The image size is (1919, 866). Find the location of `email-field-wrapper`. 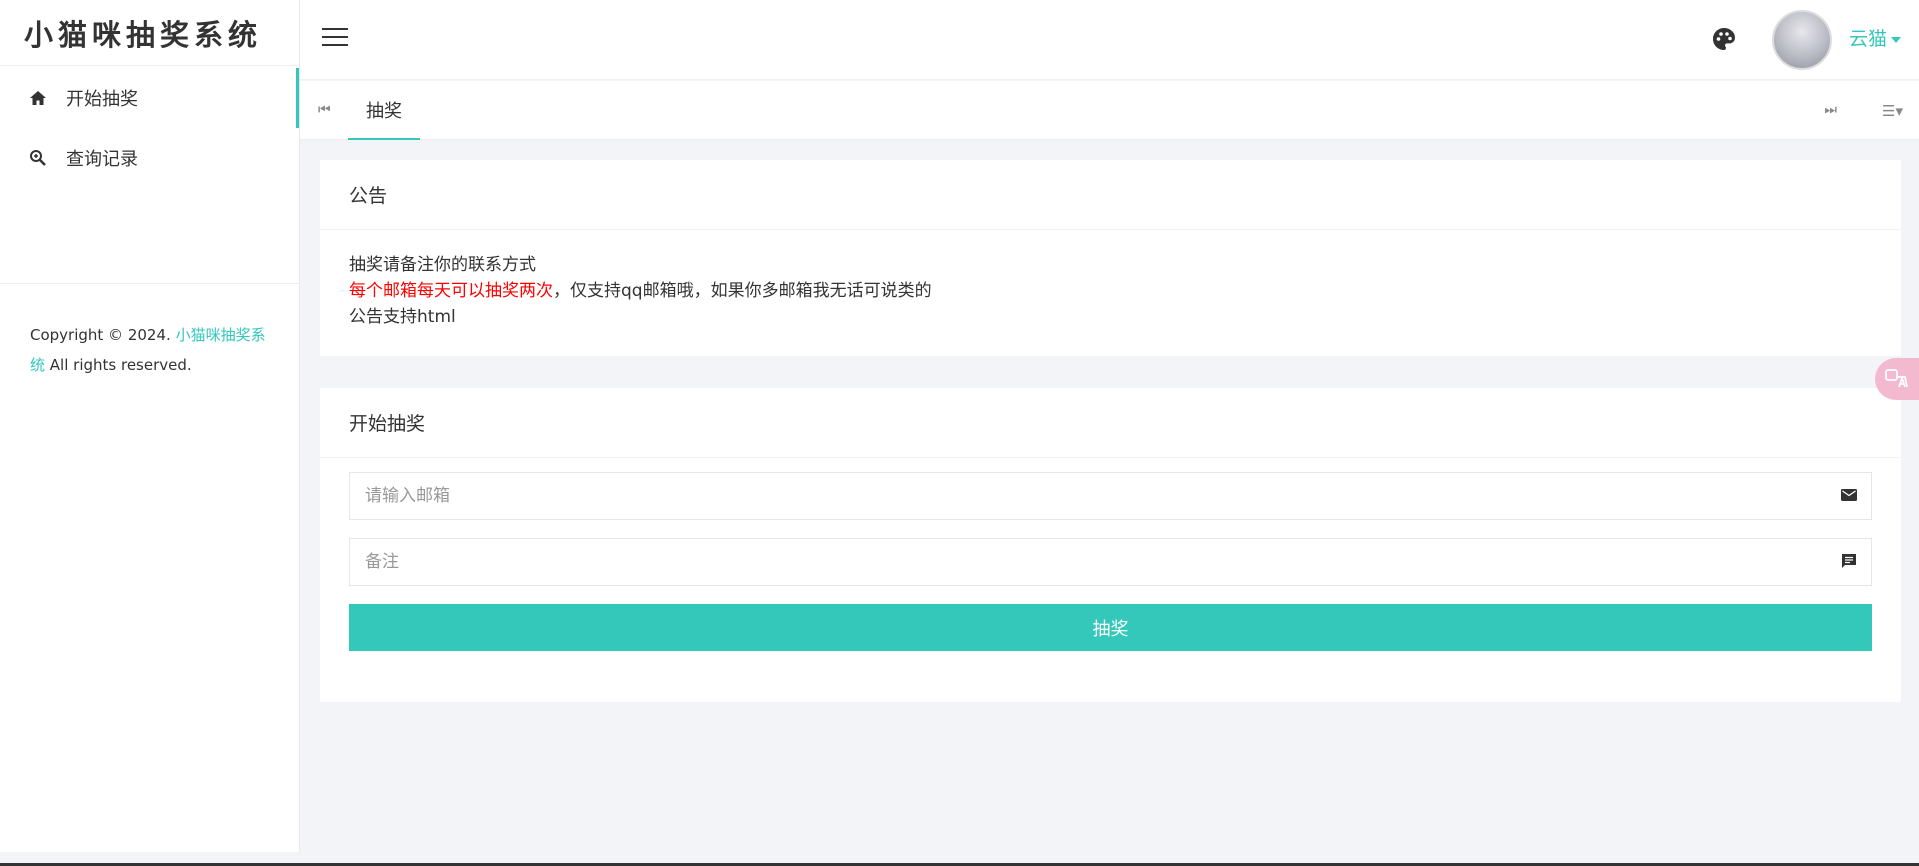

email-field-wrapper is located at coordinates (1110, 496).